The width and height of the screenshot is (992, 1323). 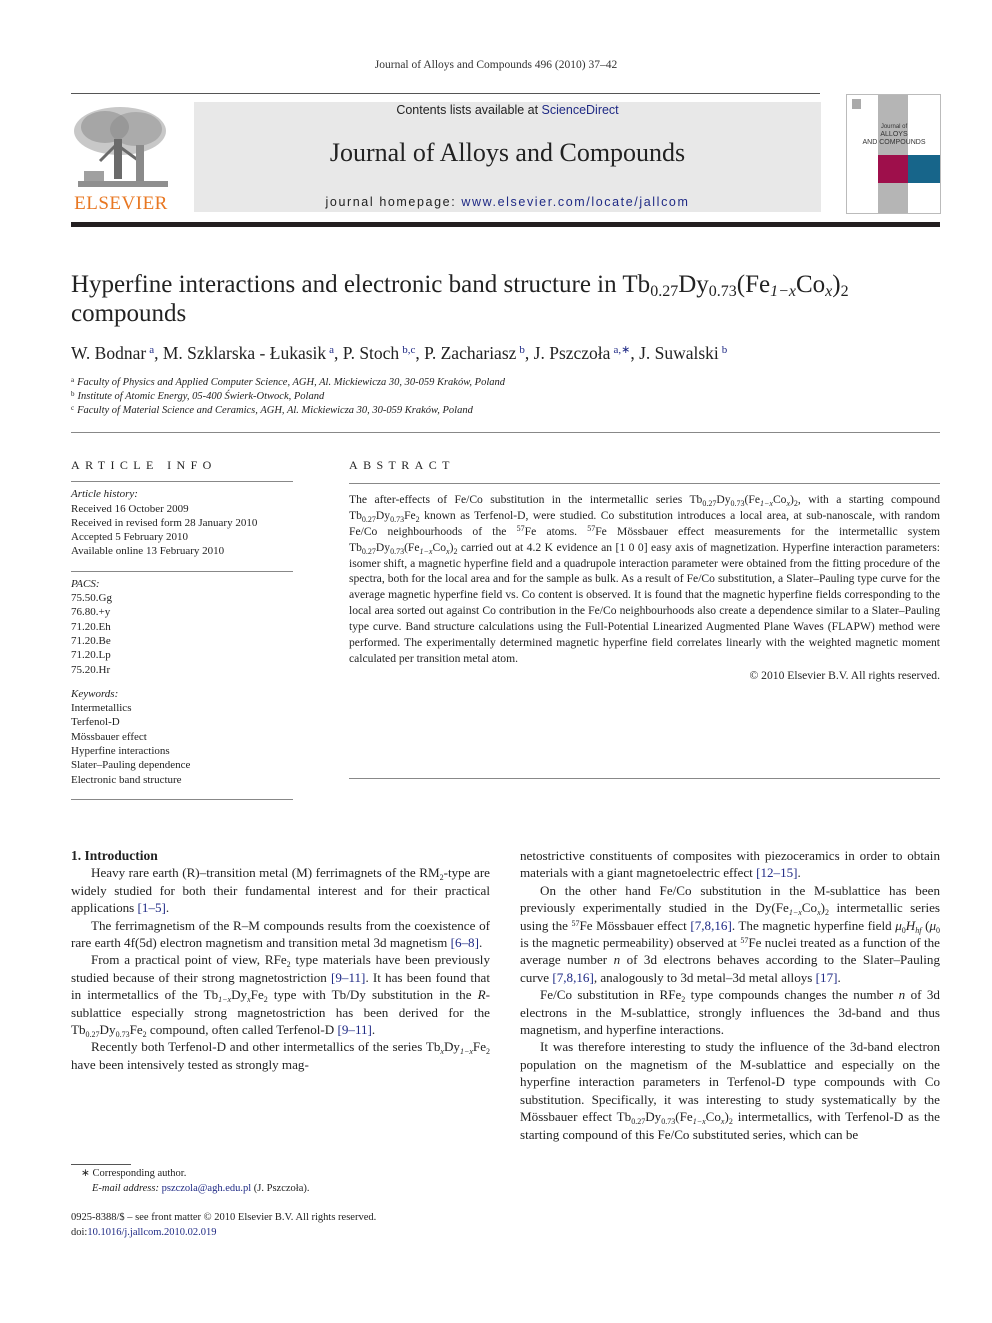 I want to click on history-entry: Received in revised form 28 January 2010, so click(x=164, y=522).